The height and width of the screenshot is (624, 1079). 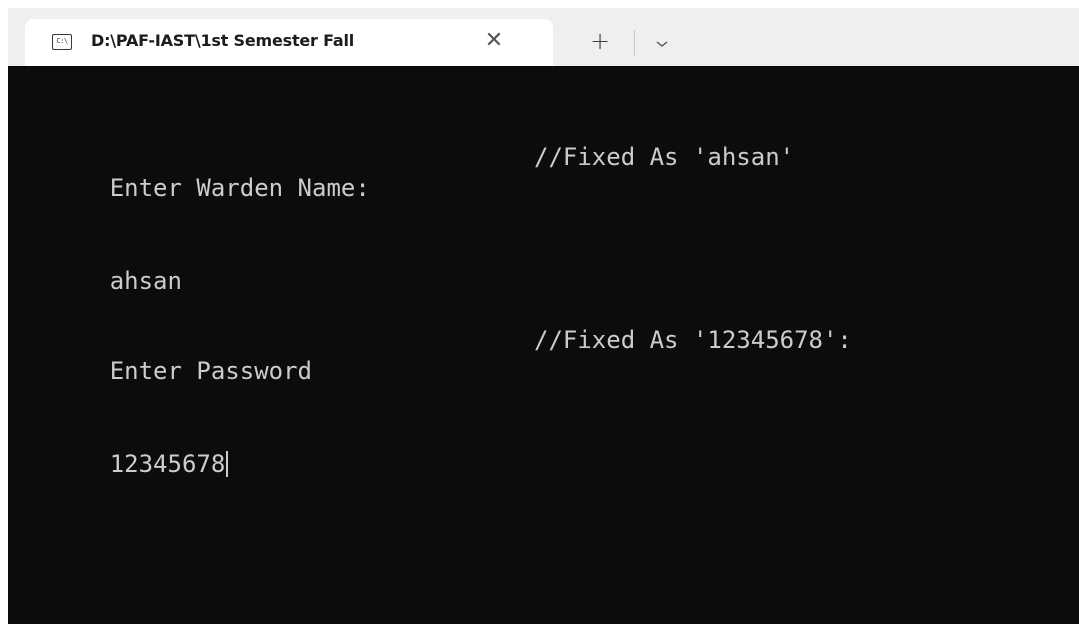 I want to click on user-input-text: 12345678, so click(x=167, y=464).